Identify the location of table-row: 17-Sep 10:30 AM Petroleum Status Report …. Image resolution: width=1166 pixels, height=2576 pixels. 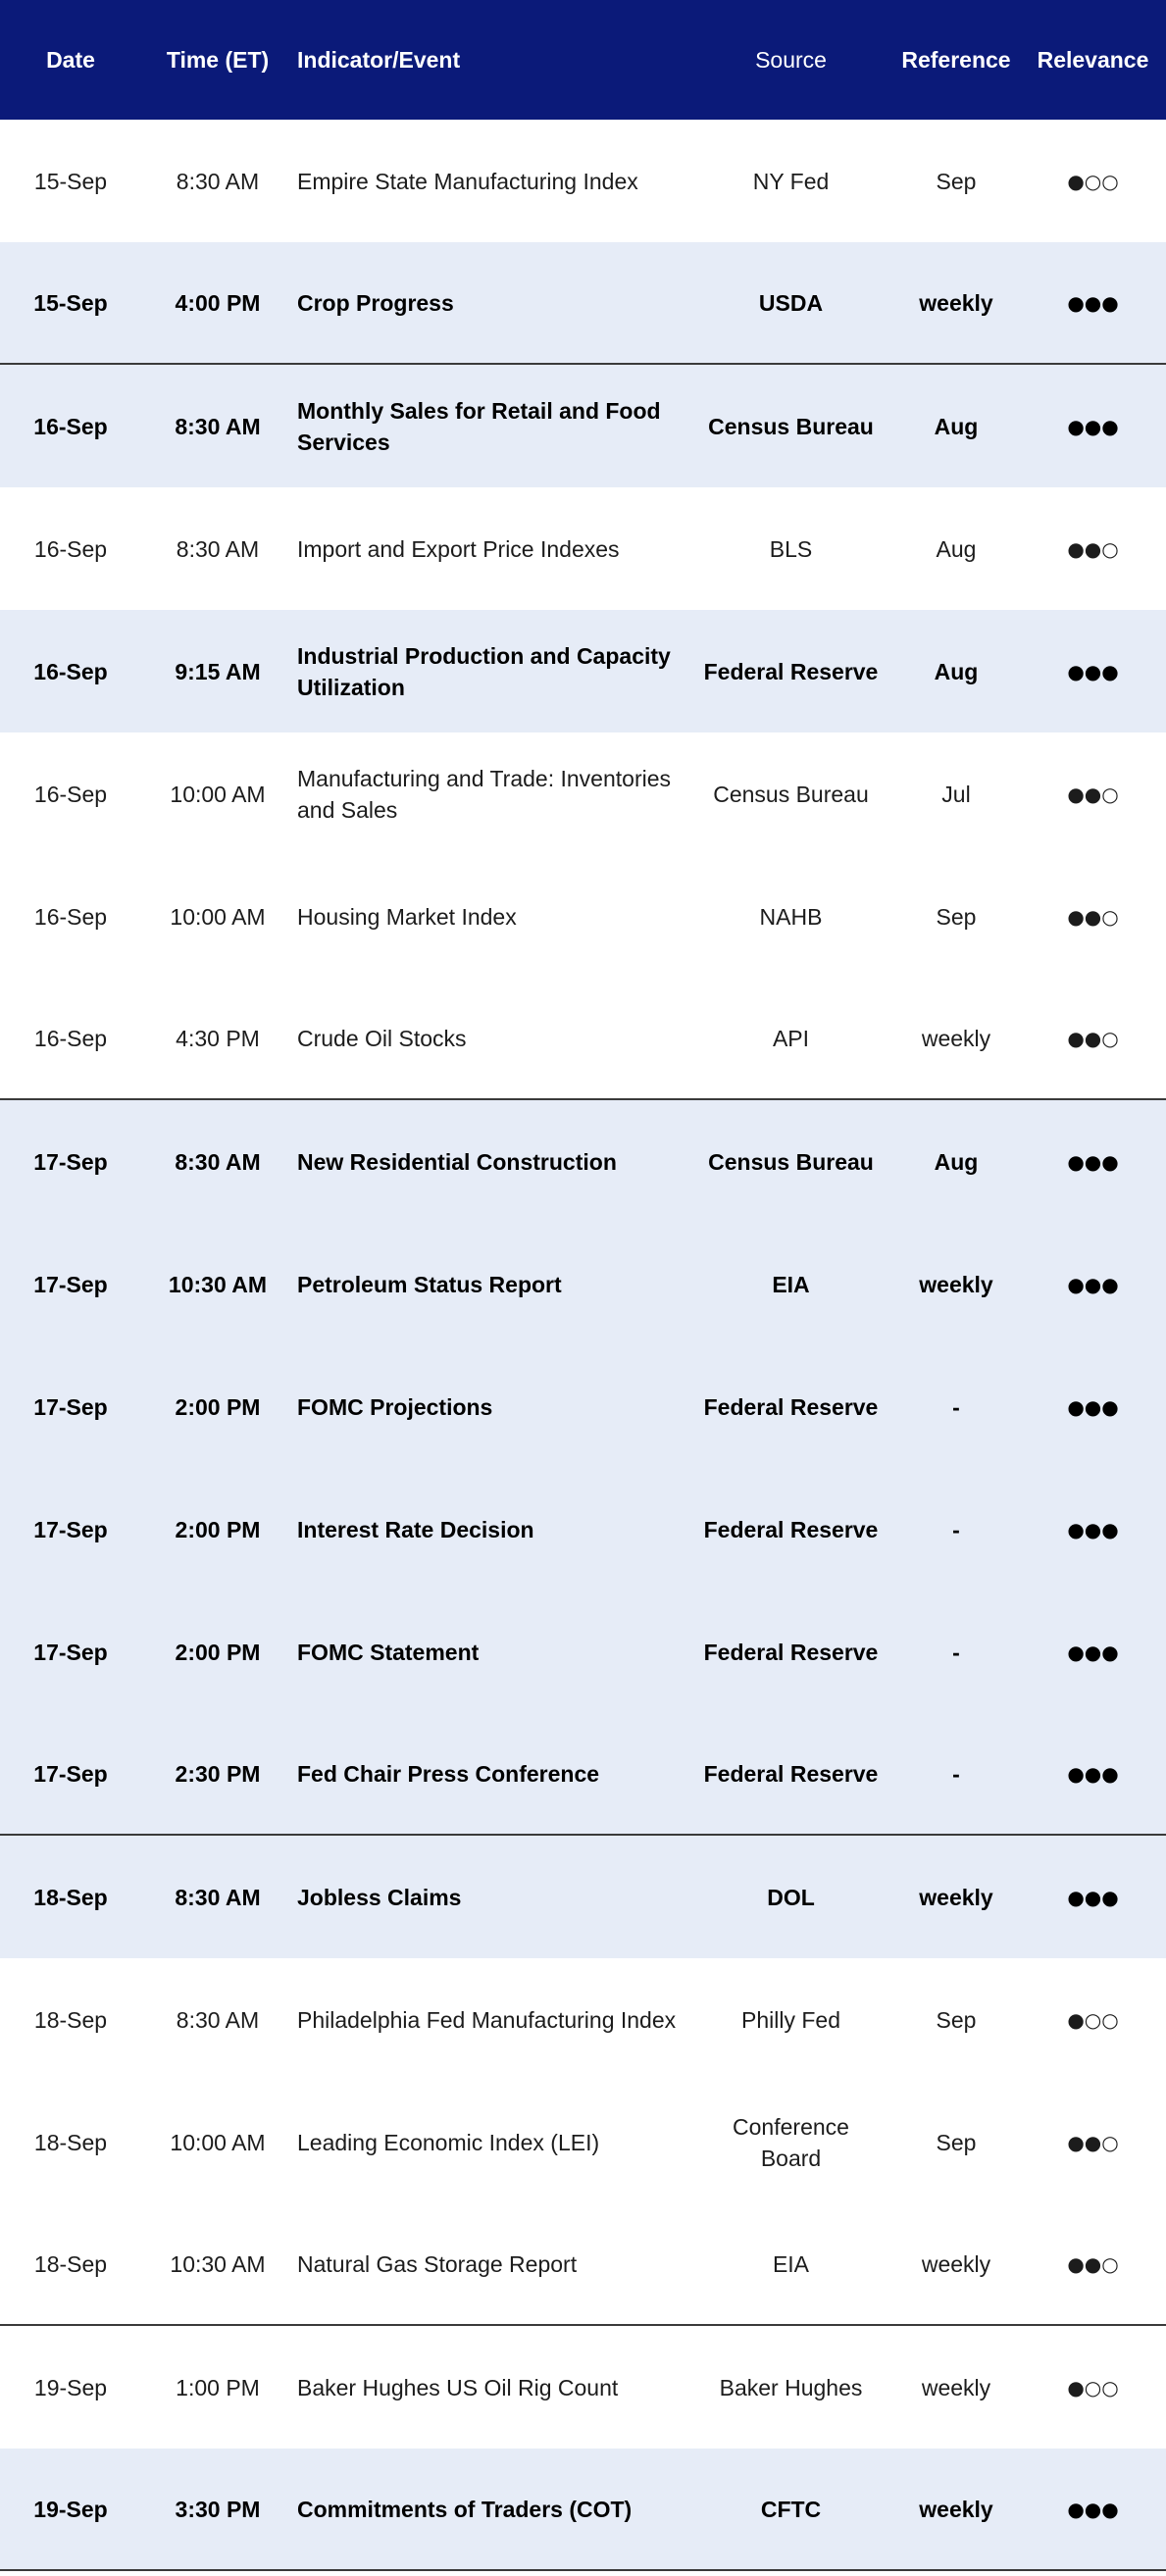
(583, 1284).